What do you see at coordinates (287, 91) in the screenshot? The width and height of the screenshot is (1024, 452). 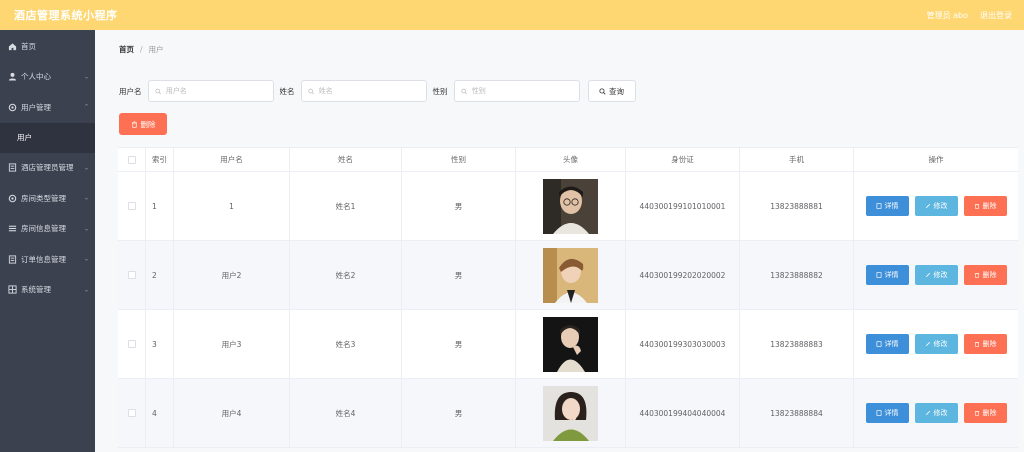 I see `name-label: 姓名` at bounding box center [287, 91].